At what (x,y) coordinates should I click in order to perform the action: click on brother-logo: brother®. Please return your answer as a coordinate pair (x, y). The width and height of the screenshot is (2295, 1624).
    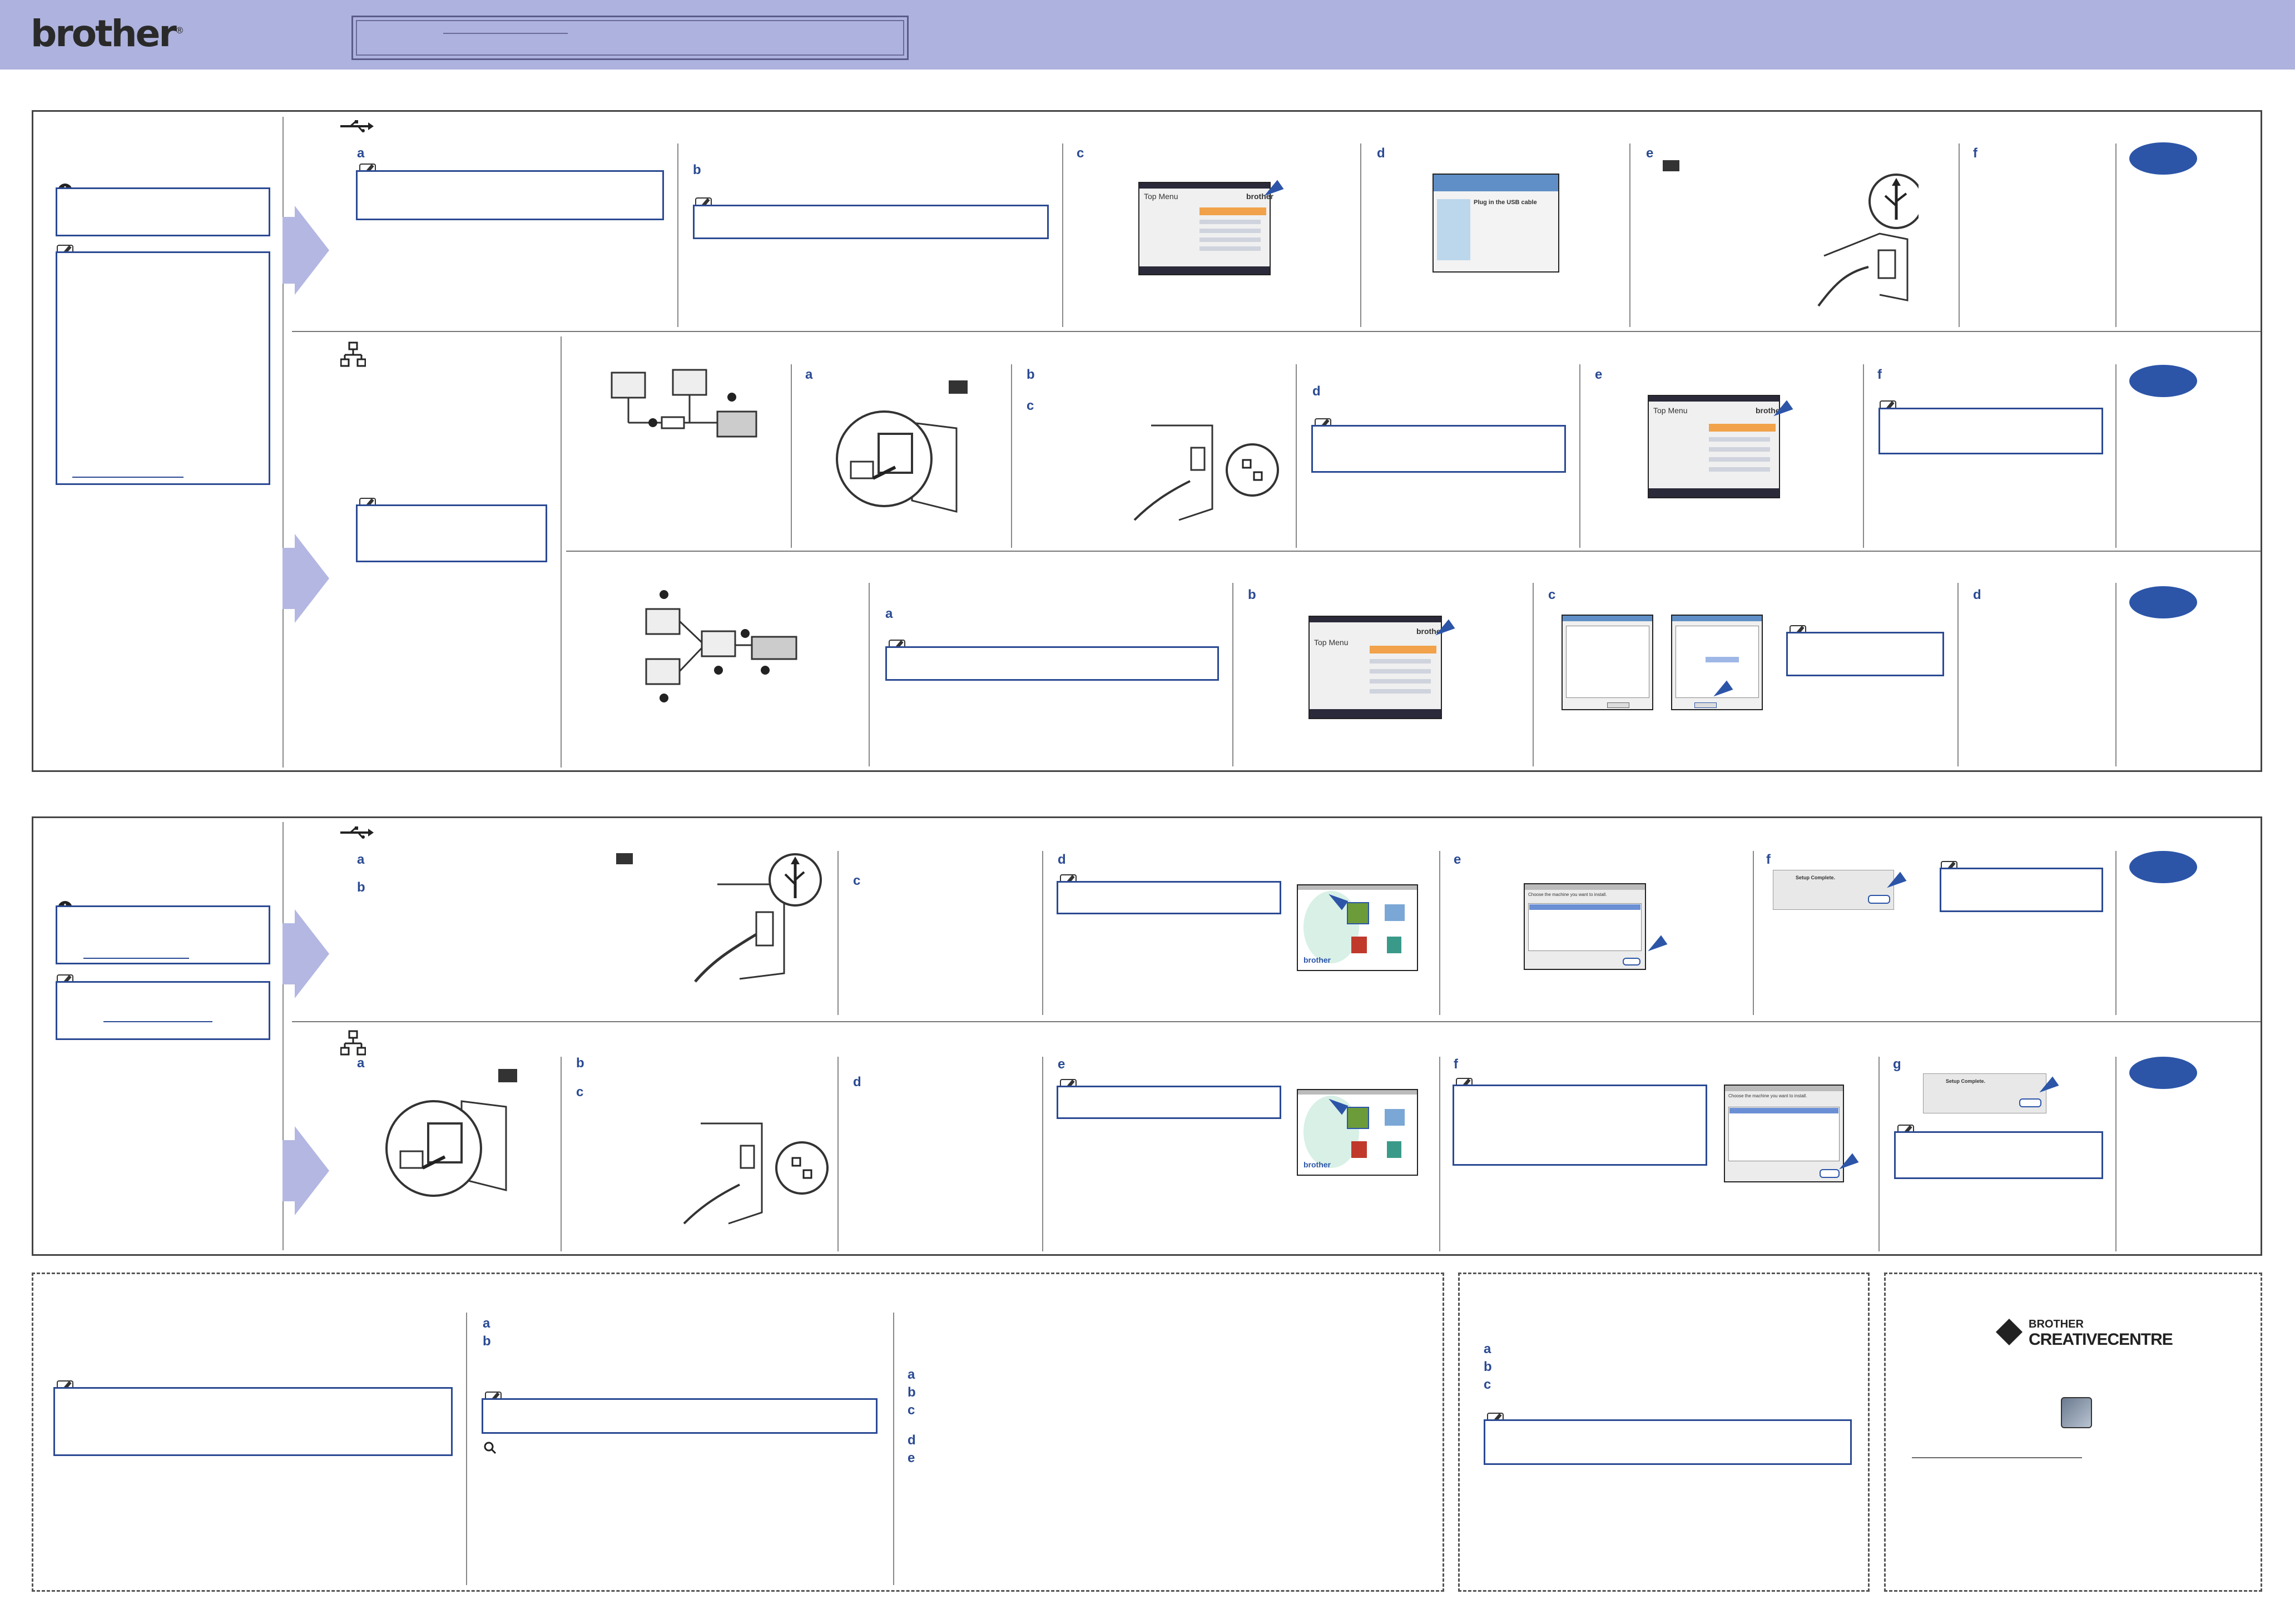
    Looking at the image, I should click on (107, 33).